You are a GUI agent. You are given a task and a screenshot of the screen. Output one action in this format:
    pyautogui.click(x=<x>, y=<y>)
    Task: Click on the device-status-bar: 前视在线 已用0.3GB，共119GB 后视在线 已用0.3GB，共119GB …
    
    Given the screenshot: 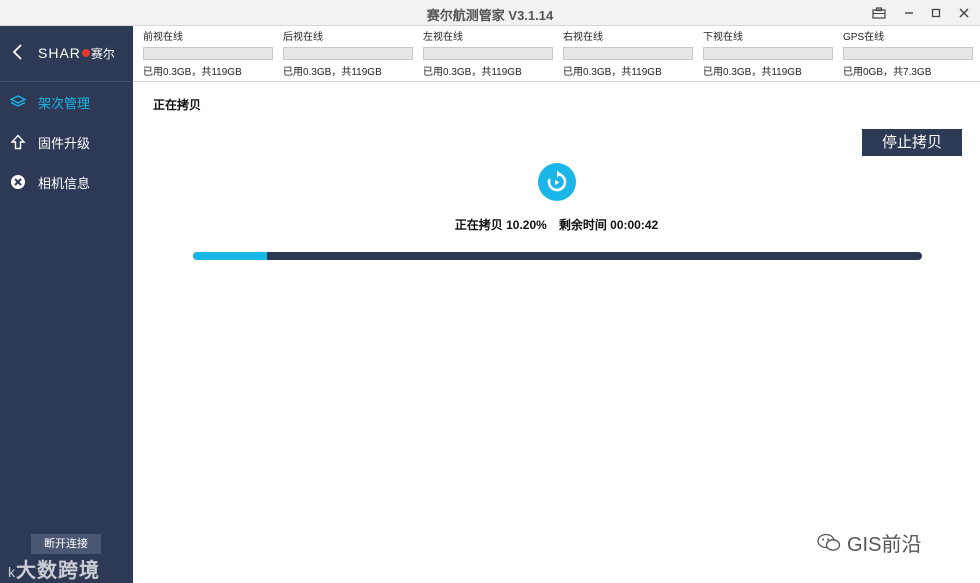 What is the action you would take?
    pyautogui.click(x=556, y=54)
    